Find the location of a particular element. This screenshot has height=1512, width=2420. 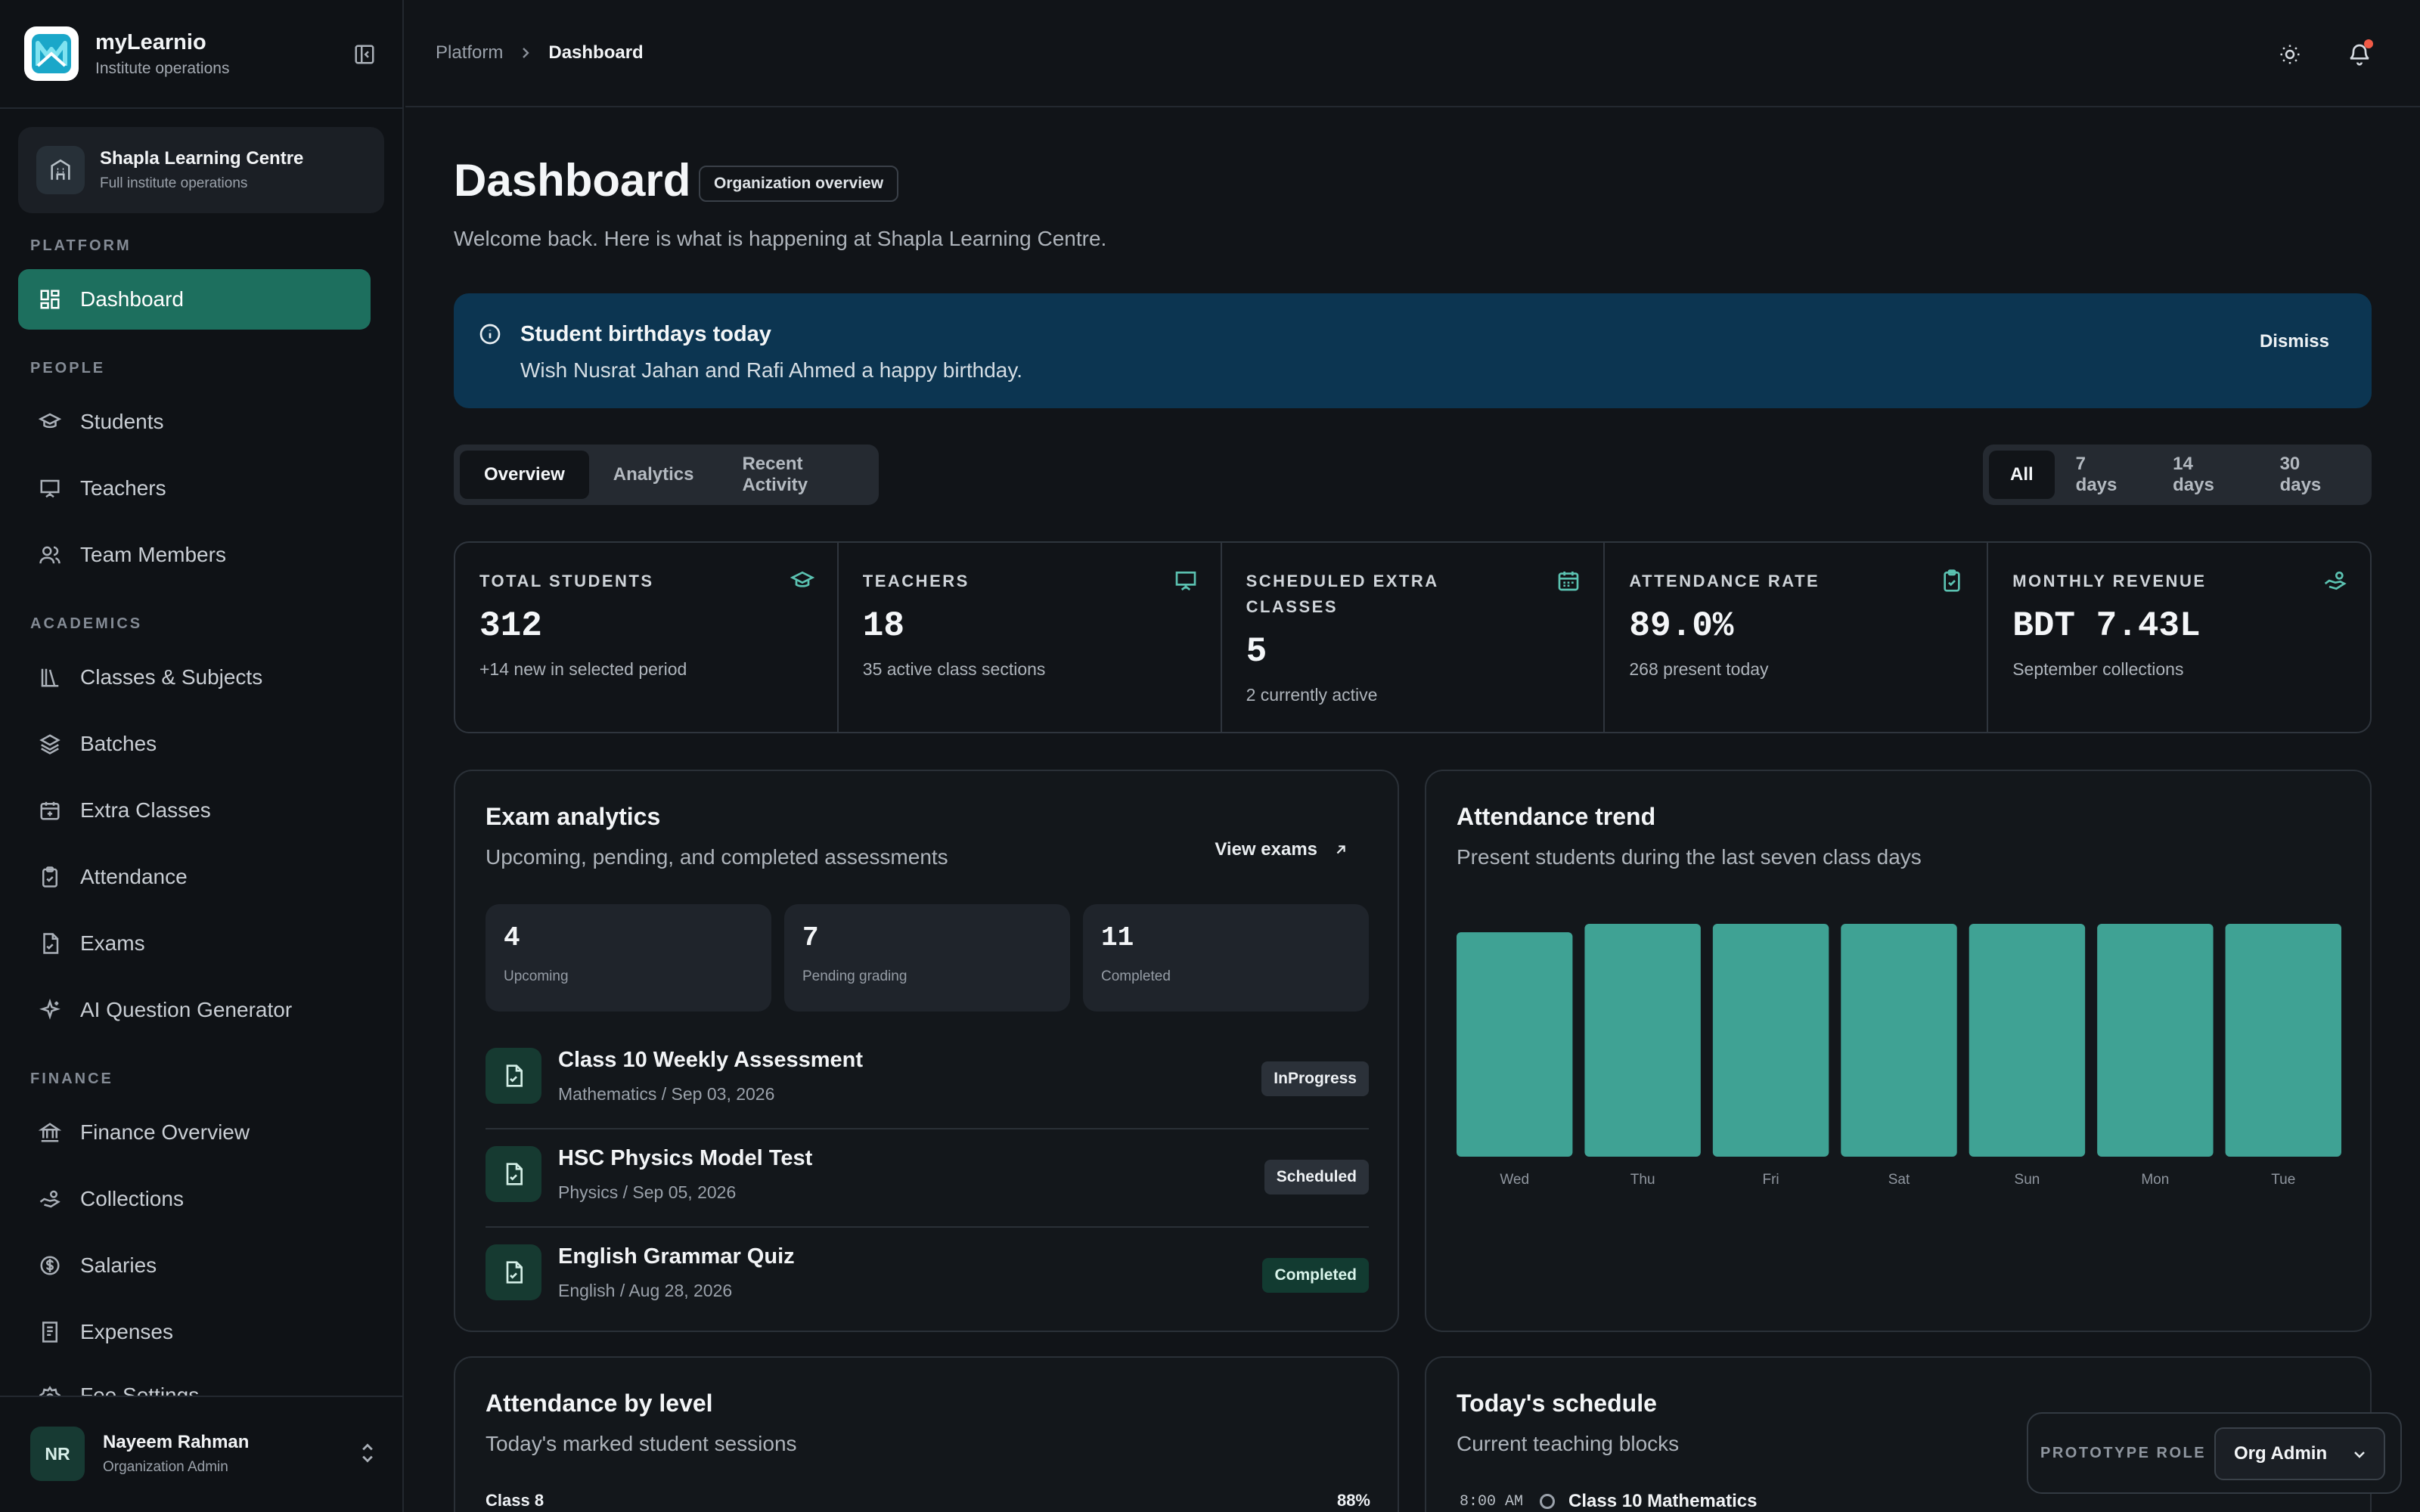

dollar-circle-icon is located at coordinates (50, 1265).